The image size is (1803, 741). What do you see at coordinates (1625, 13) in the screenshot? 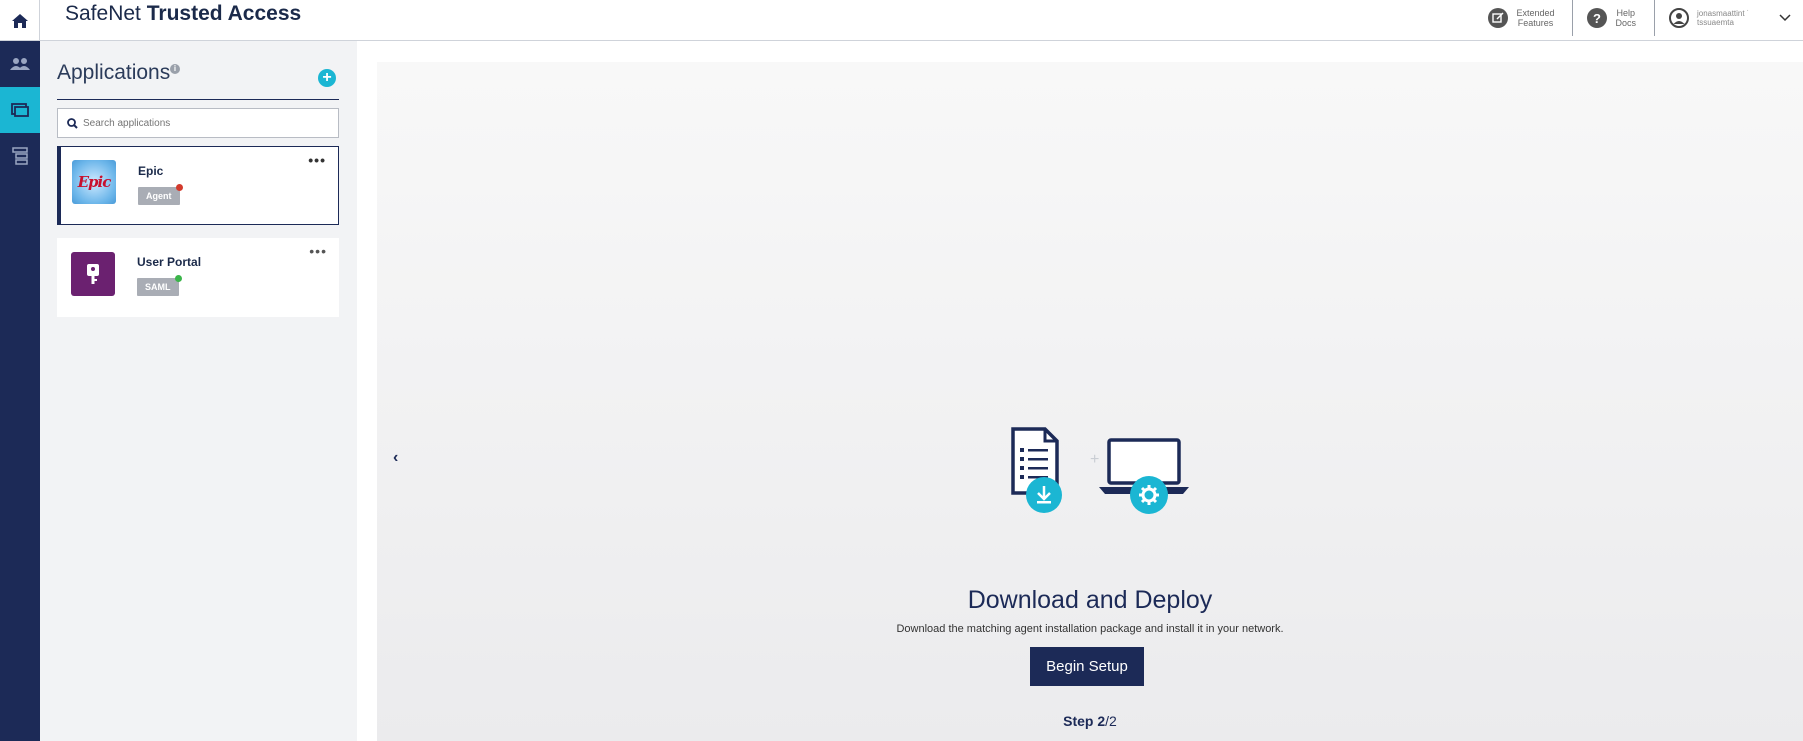
I see `help-docs-label-1: Help` at bounding box center [1625, 13].